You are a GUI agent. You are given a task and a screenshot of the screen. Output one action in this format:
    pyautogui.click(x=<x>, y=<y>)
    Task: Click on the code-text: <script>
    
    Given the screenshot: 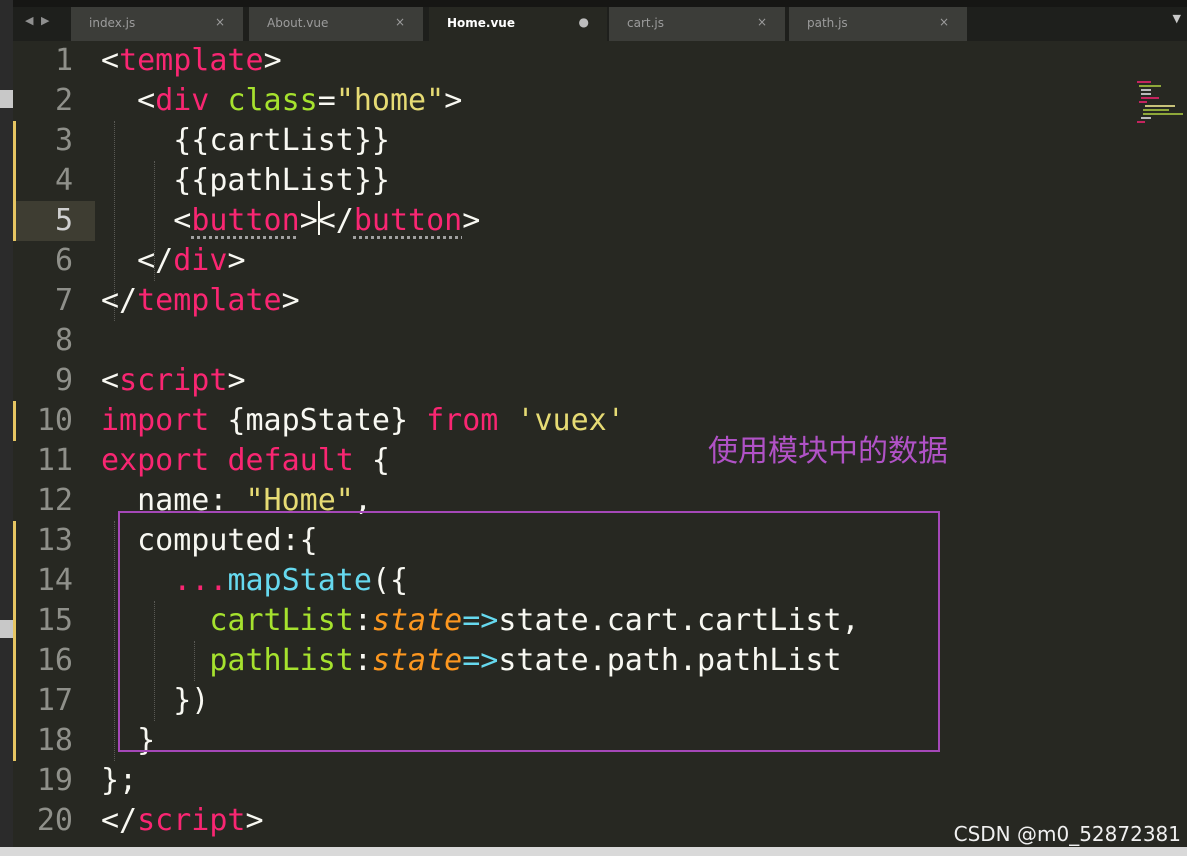 What is the action you would take?
    pyautogui.click(x=173, y=380)
    